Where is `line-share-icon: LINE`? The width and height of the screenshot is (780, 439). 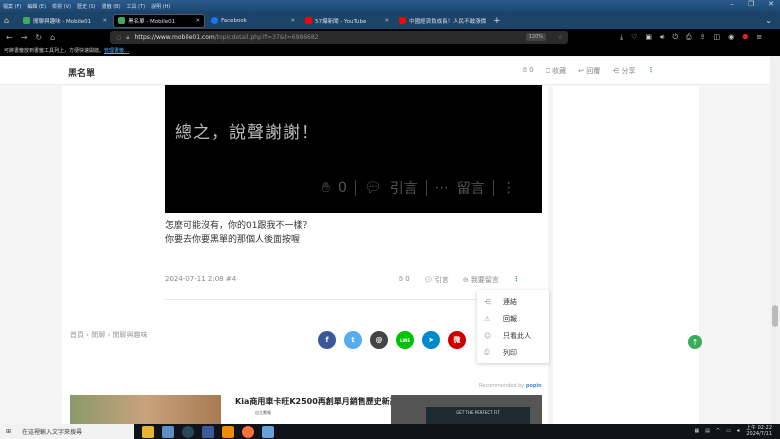 line-share-icon: LINE is located at coordinates (405, 340).